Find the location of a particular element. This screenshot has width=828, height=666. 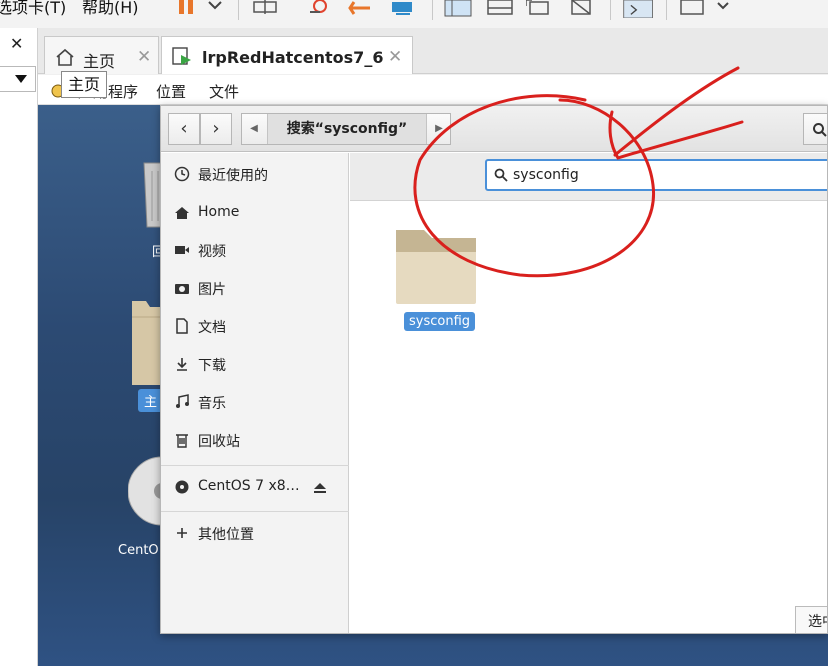

vmware-menubar: 选项卡(T) 帮助(H) is located at coordinates (414, 14).